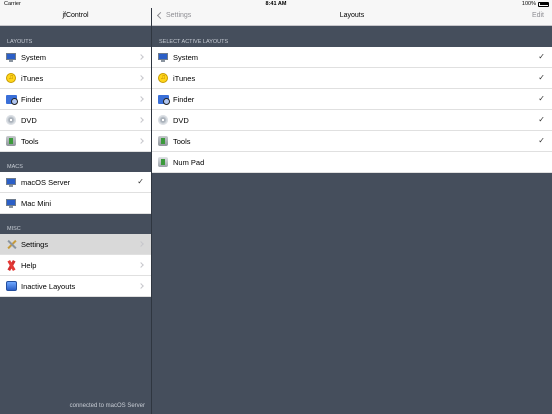 This screenshot has height=414, width=552. What do you see at coordinates (107, 406) in the screenshot?
I see `connection-status: connected to macOS Server` at bounding box center [107, 406].